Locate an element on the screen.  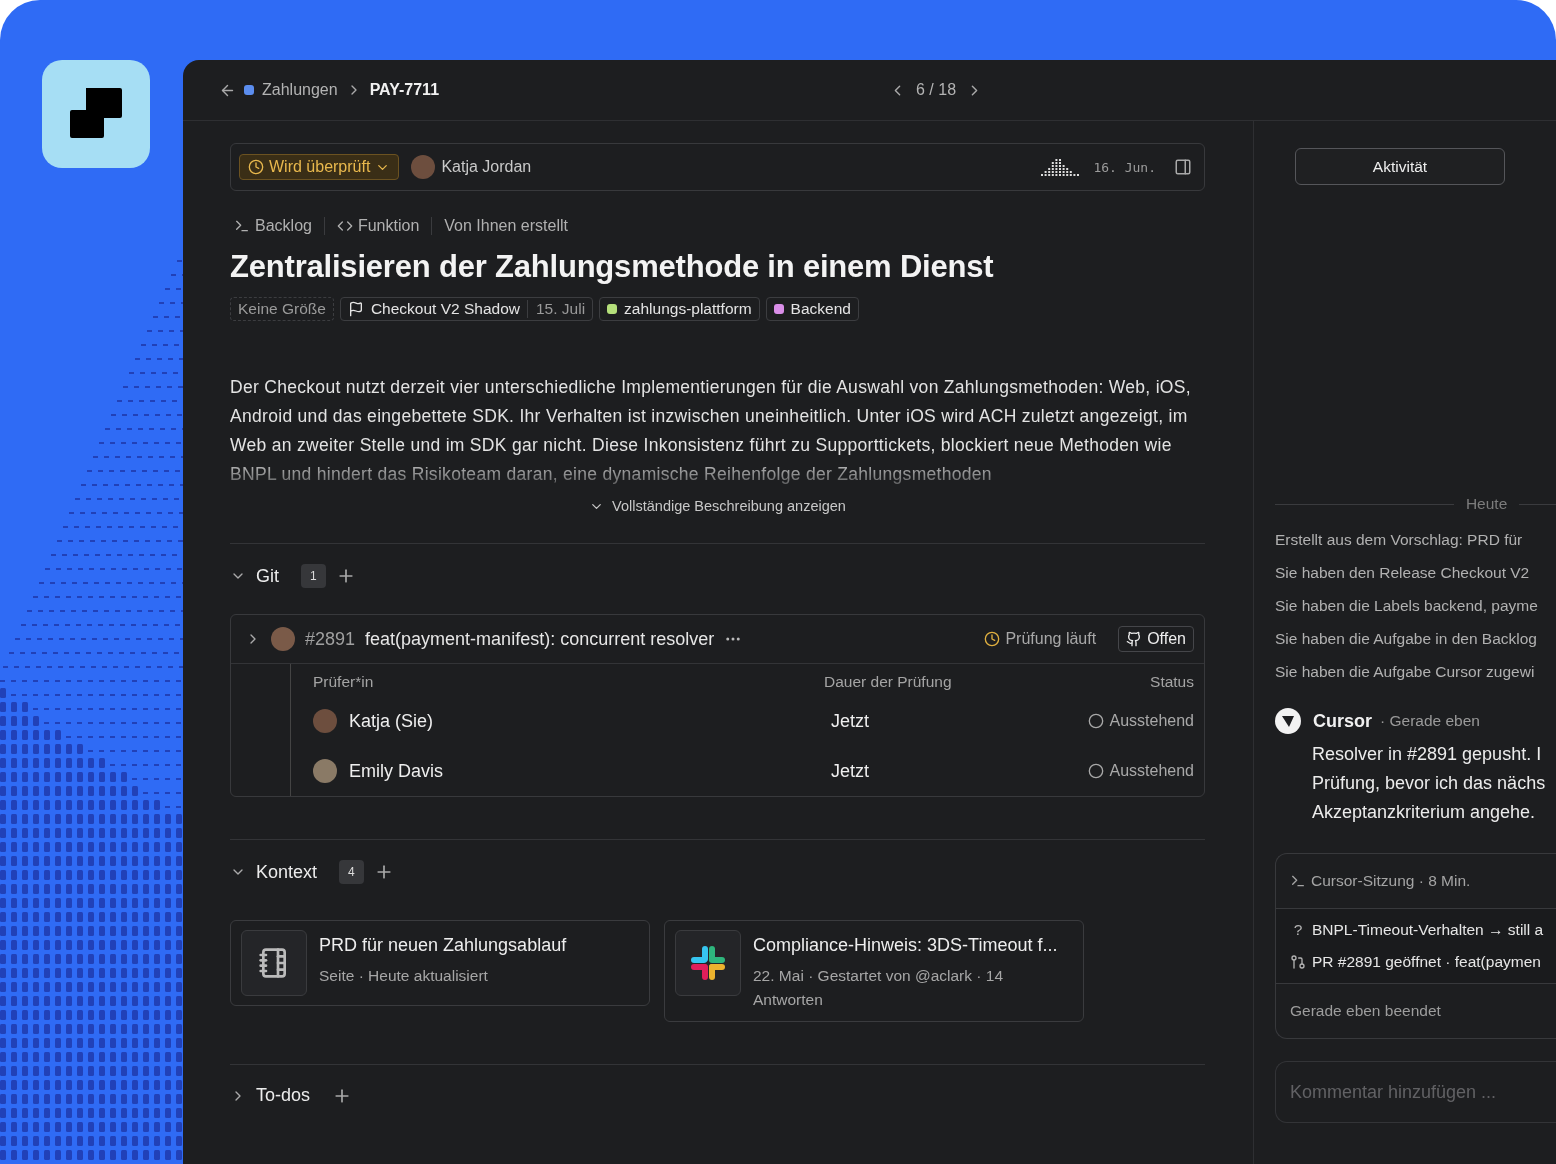
description: Der Checkout nutzt derzeit vier unterschiedliche Implementierungen für die Auswahl von Zahlungsmethoden: Web, iOS, Android und das eingebettete SDK. Ihr Verhalten ist inzwischen uneinheitlich. Unter iOS wird ACH zuletzt angezeigt, im Web an zweiter Stelle und im SDK gar nicht. Diese Inkonsistenz führt zu Supporttickets, blockiert neue Methoden wie BNPL und hindert das Risikoteam daran, eine dynamische Reihenfolge der Zahlungsmethoden is located at coordinates (711, 431).